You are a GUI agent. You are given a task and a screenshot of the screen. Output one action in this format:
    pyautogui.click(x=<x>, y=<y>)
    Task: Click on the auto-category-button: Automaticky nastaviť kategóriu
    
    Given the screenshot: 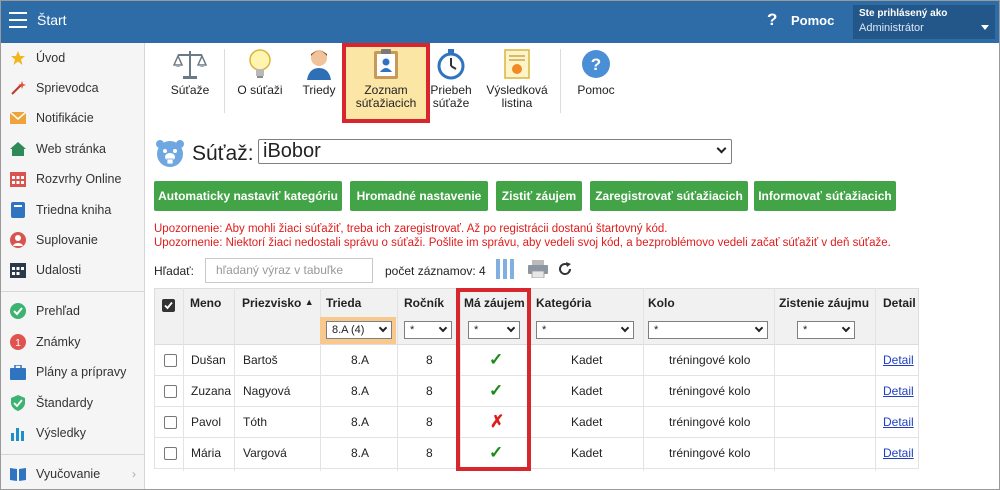 What is the action you would take?
    pyautogui.click(x=248, y=196)
    